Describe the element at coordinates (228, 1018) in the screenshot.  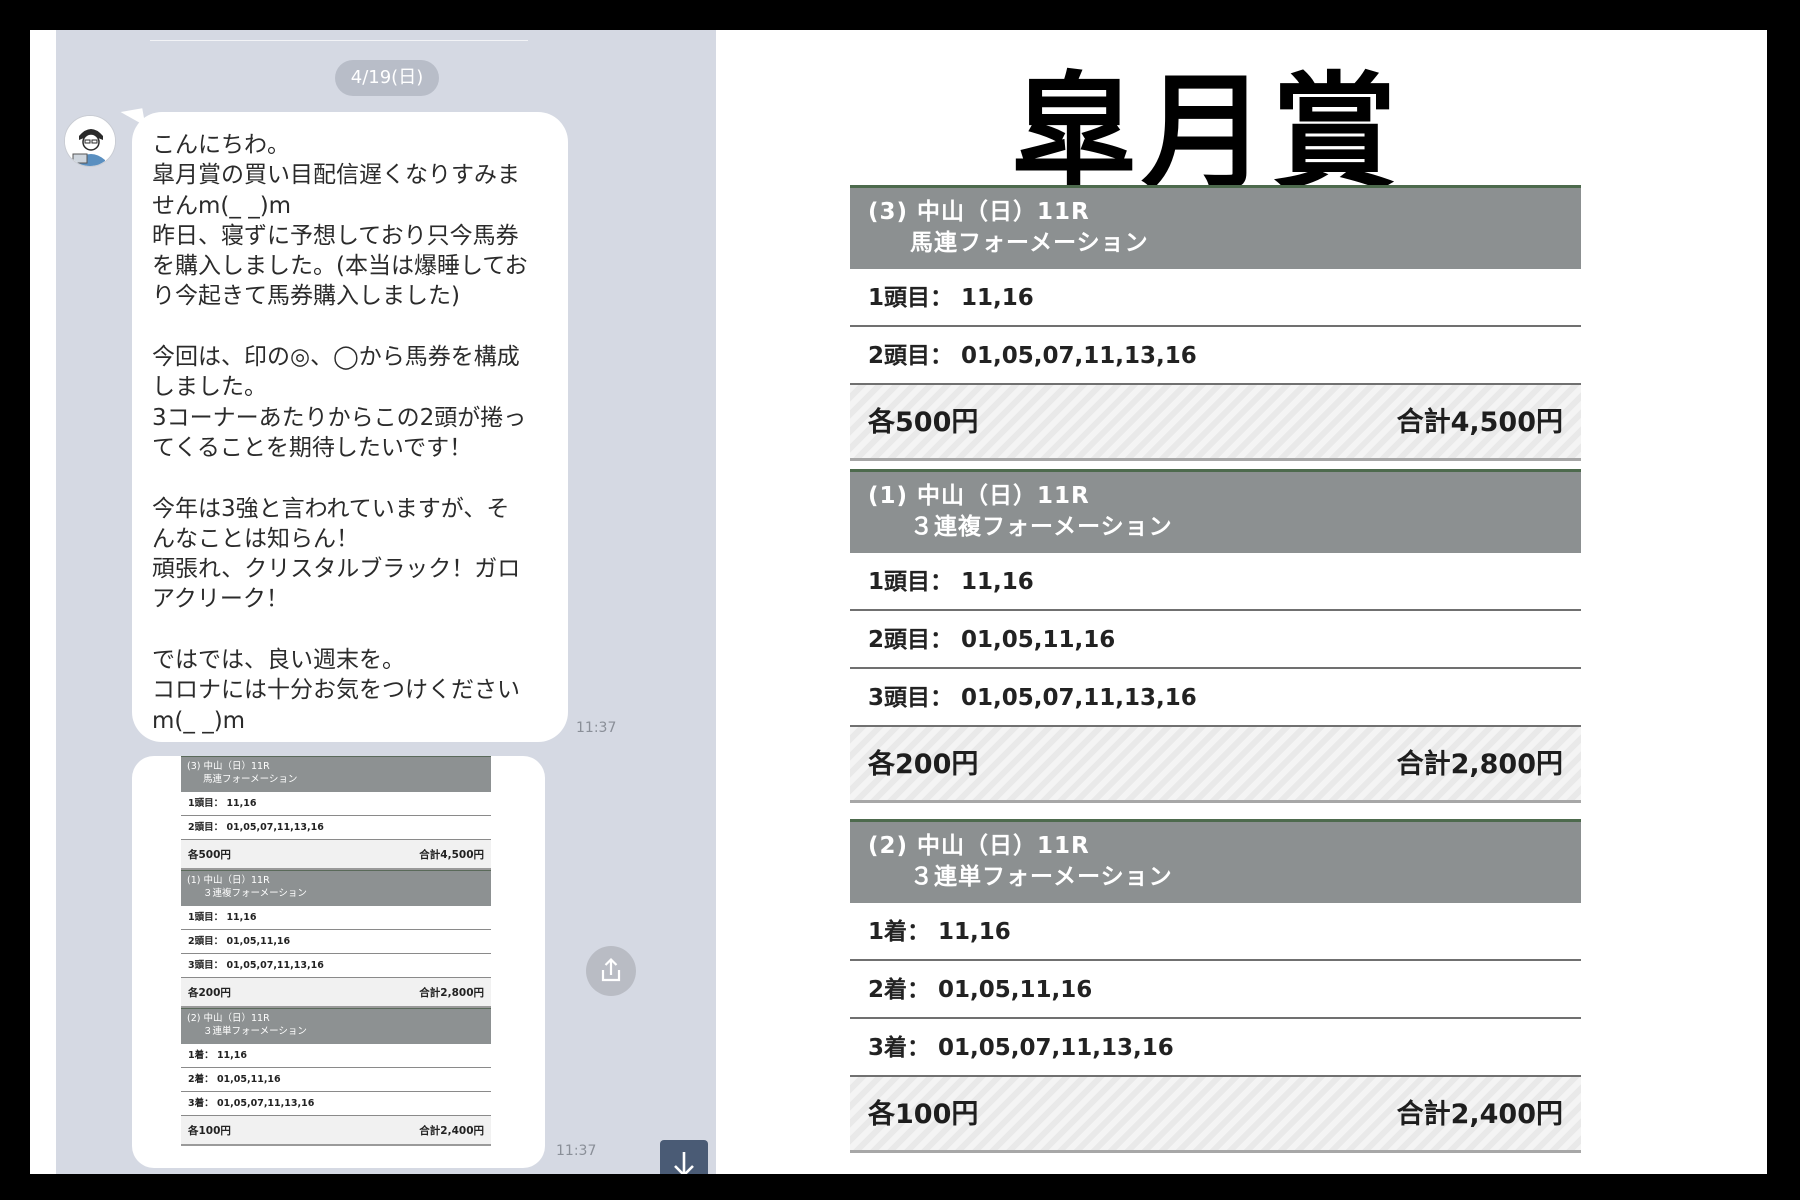
I see `thumb-bet-race: (2) 中山（日）11R` at that location.